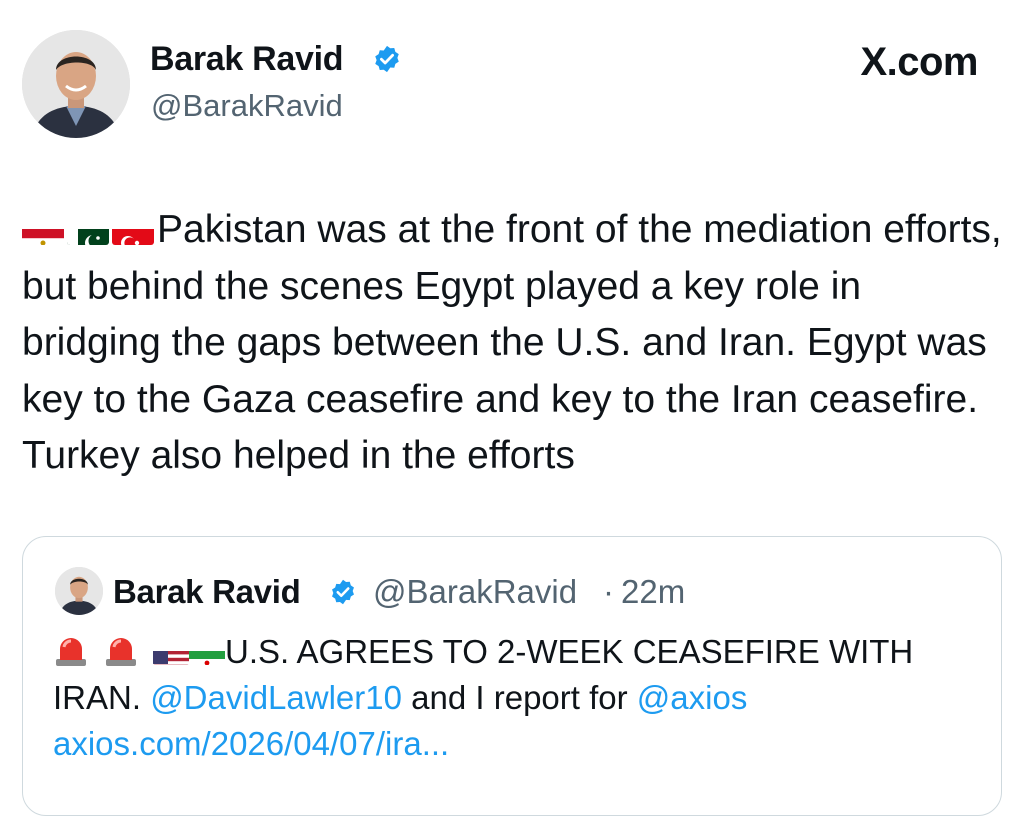 The image size is (1024, 816). What do you see at coordinates (276, 697) in the screenshot?
I see `mention-link: @DavidLawler10` at bounding box center [276, 697].